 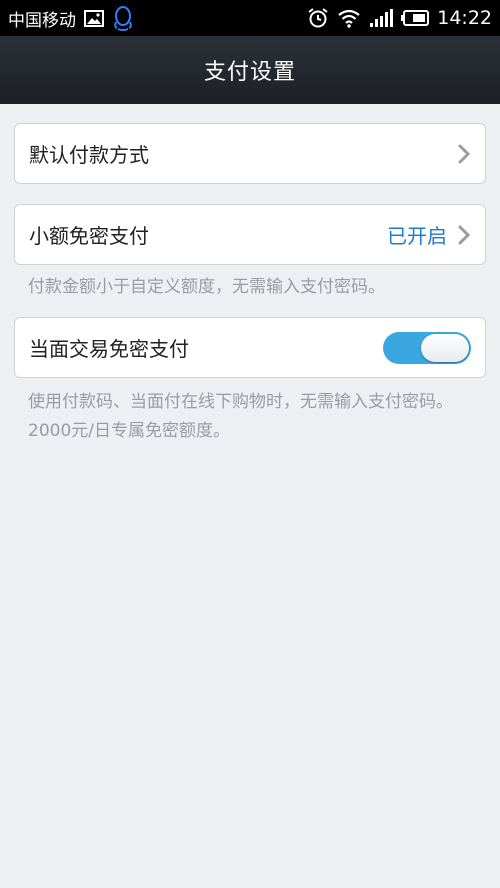 I want to click on face-to-face-label: 当面交易免密支付, so click(x=109, y=349).